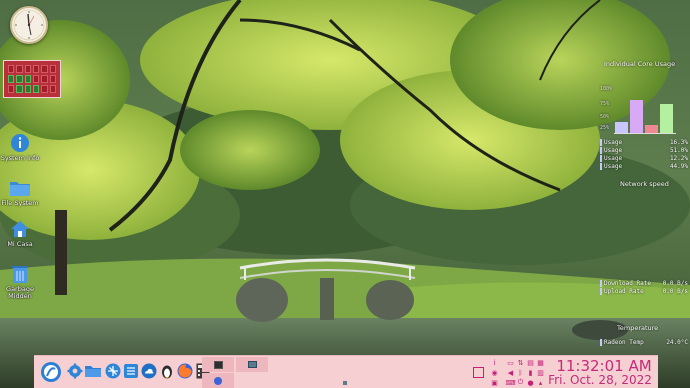 This screenshot has width=690, height=388. I want to click on cloud-icon, so click(149, 371).